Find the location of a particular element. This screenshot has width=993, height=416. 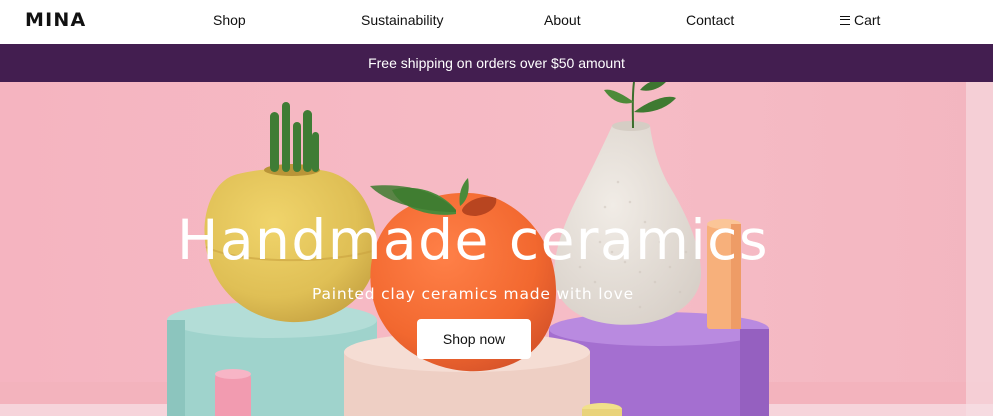

yellow-cylinder is located at coordinates (602, 409).